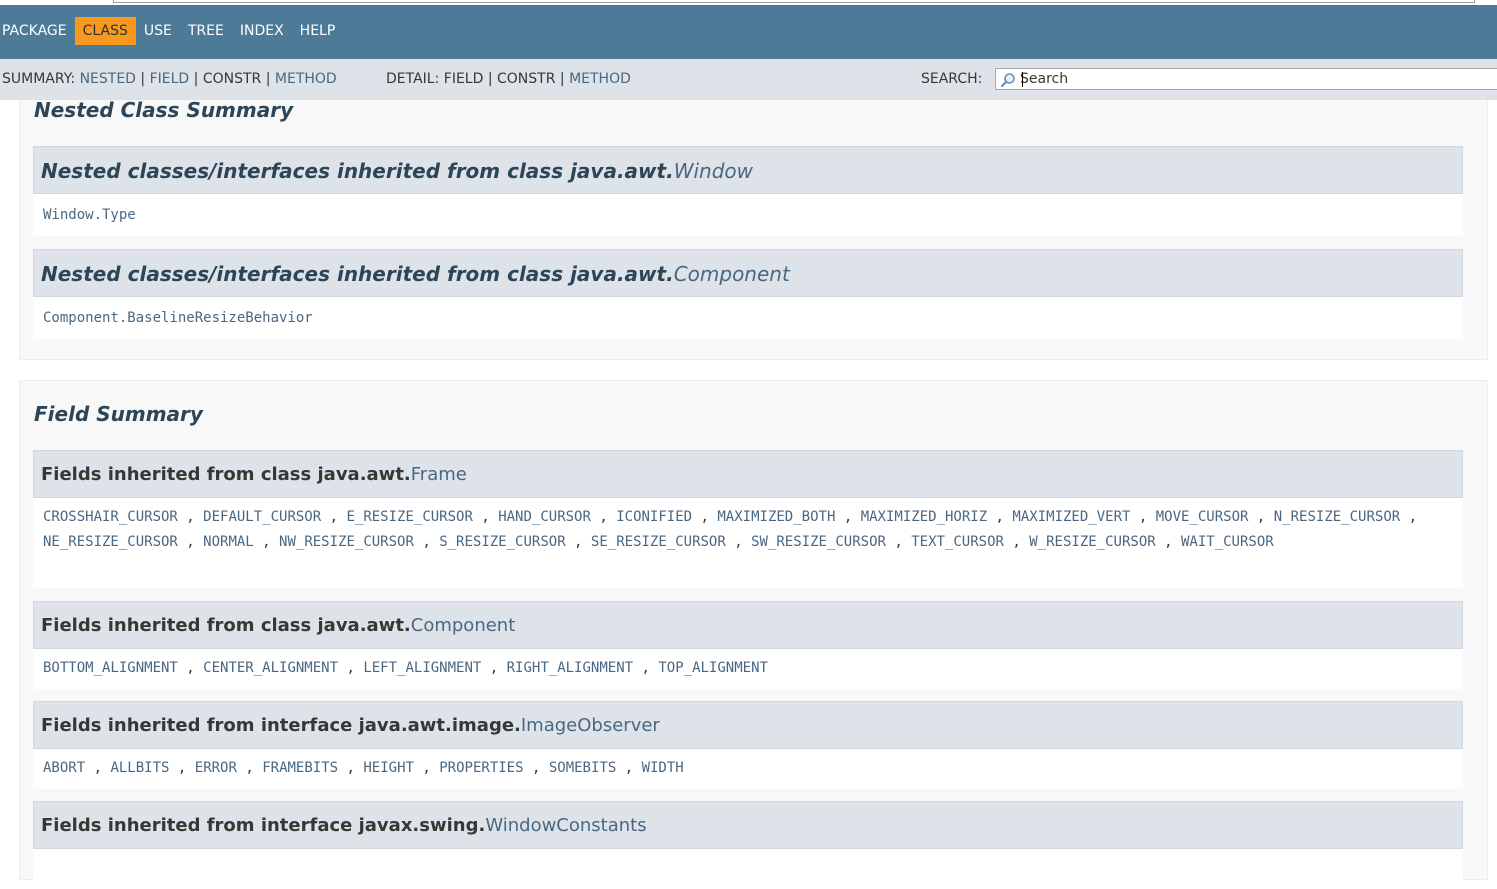 This screenshot has height=889, width=1497. I want to click on search-input, so click(1258, 79).